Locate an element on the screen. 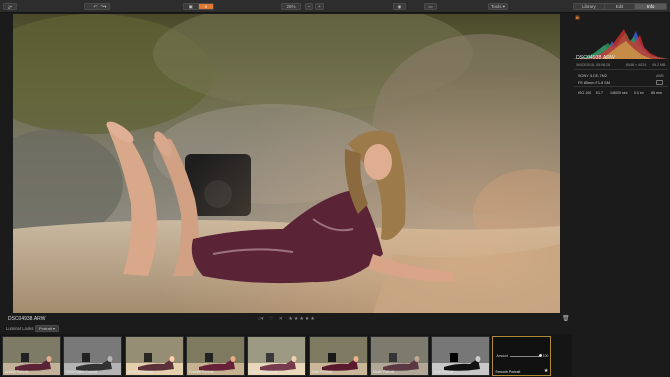  tools-label: Tools is located at coordinates (496, 6).